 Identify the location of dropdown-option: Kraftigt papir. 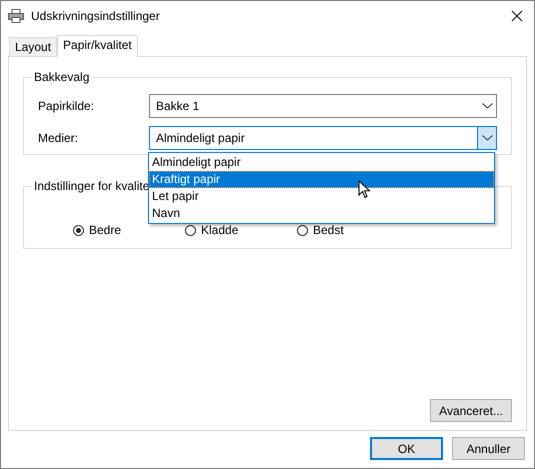
(321, 179).